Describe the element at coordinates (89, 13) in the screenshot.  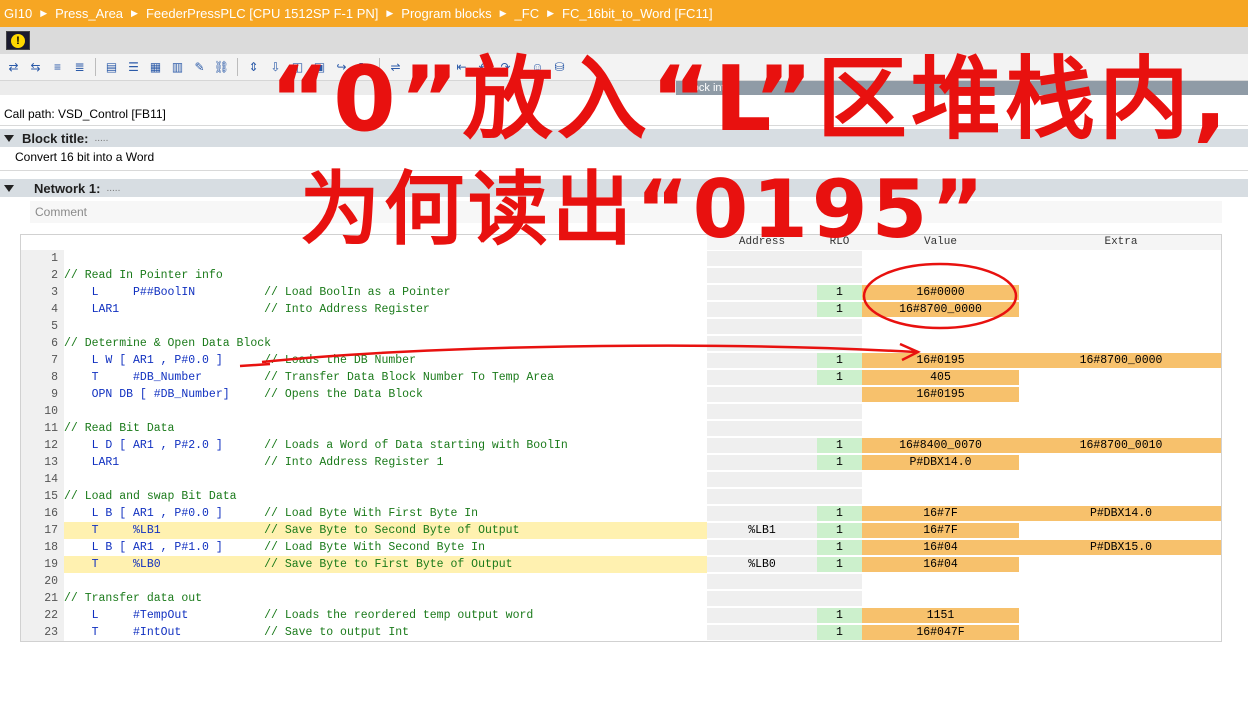
I see `breadcrumb-item: Press_Area` at that location.